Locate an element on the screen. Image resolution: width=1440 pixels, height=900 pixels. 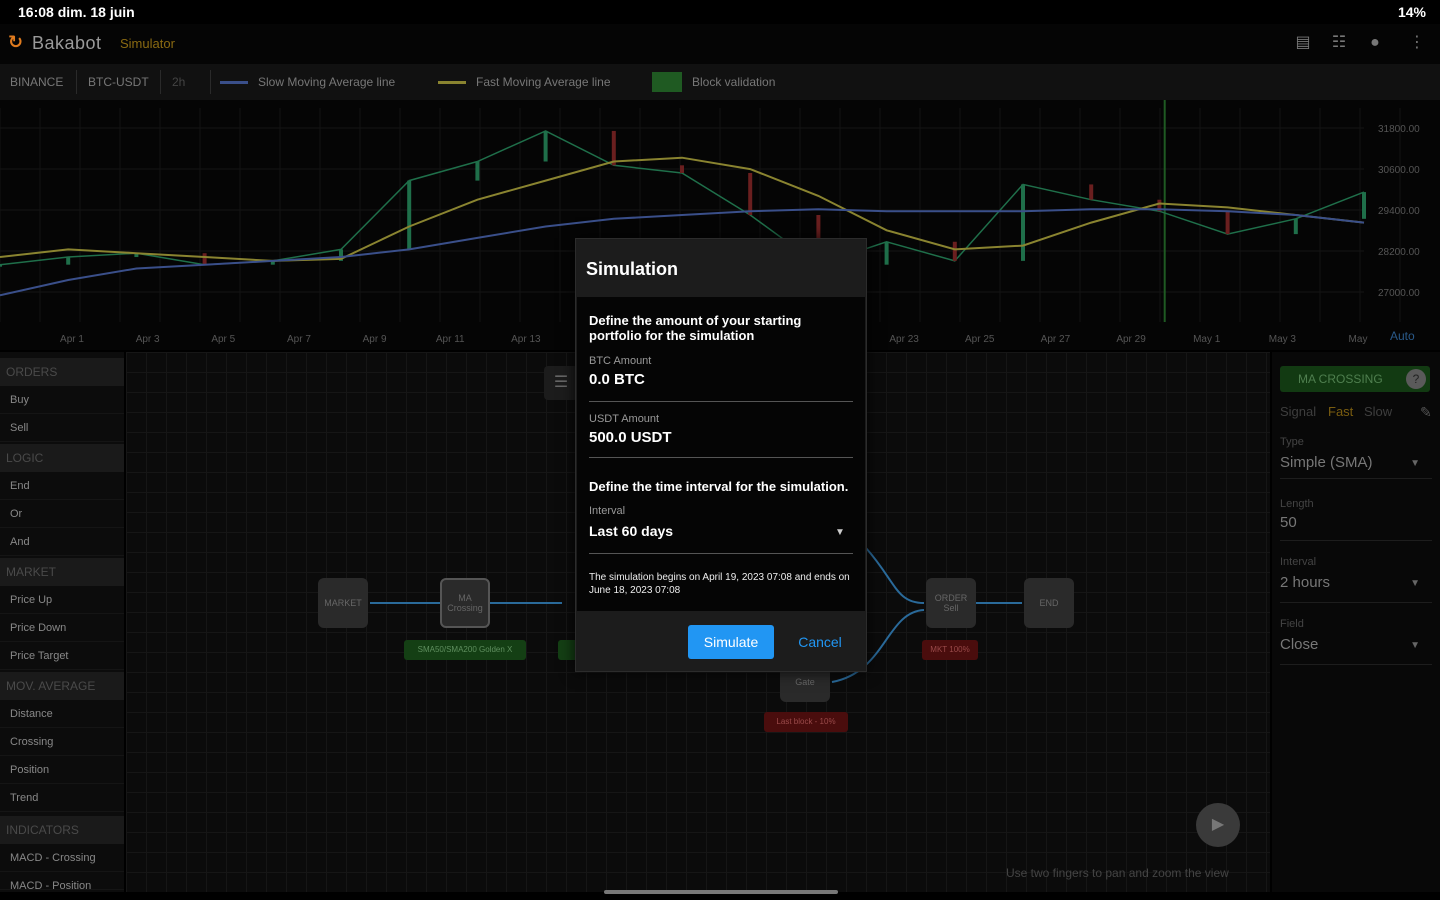
type-select: Simple (SMA) is located at coordinates (1326, 462).